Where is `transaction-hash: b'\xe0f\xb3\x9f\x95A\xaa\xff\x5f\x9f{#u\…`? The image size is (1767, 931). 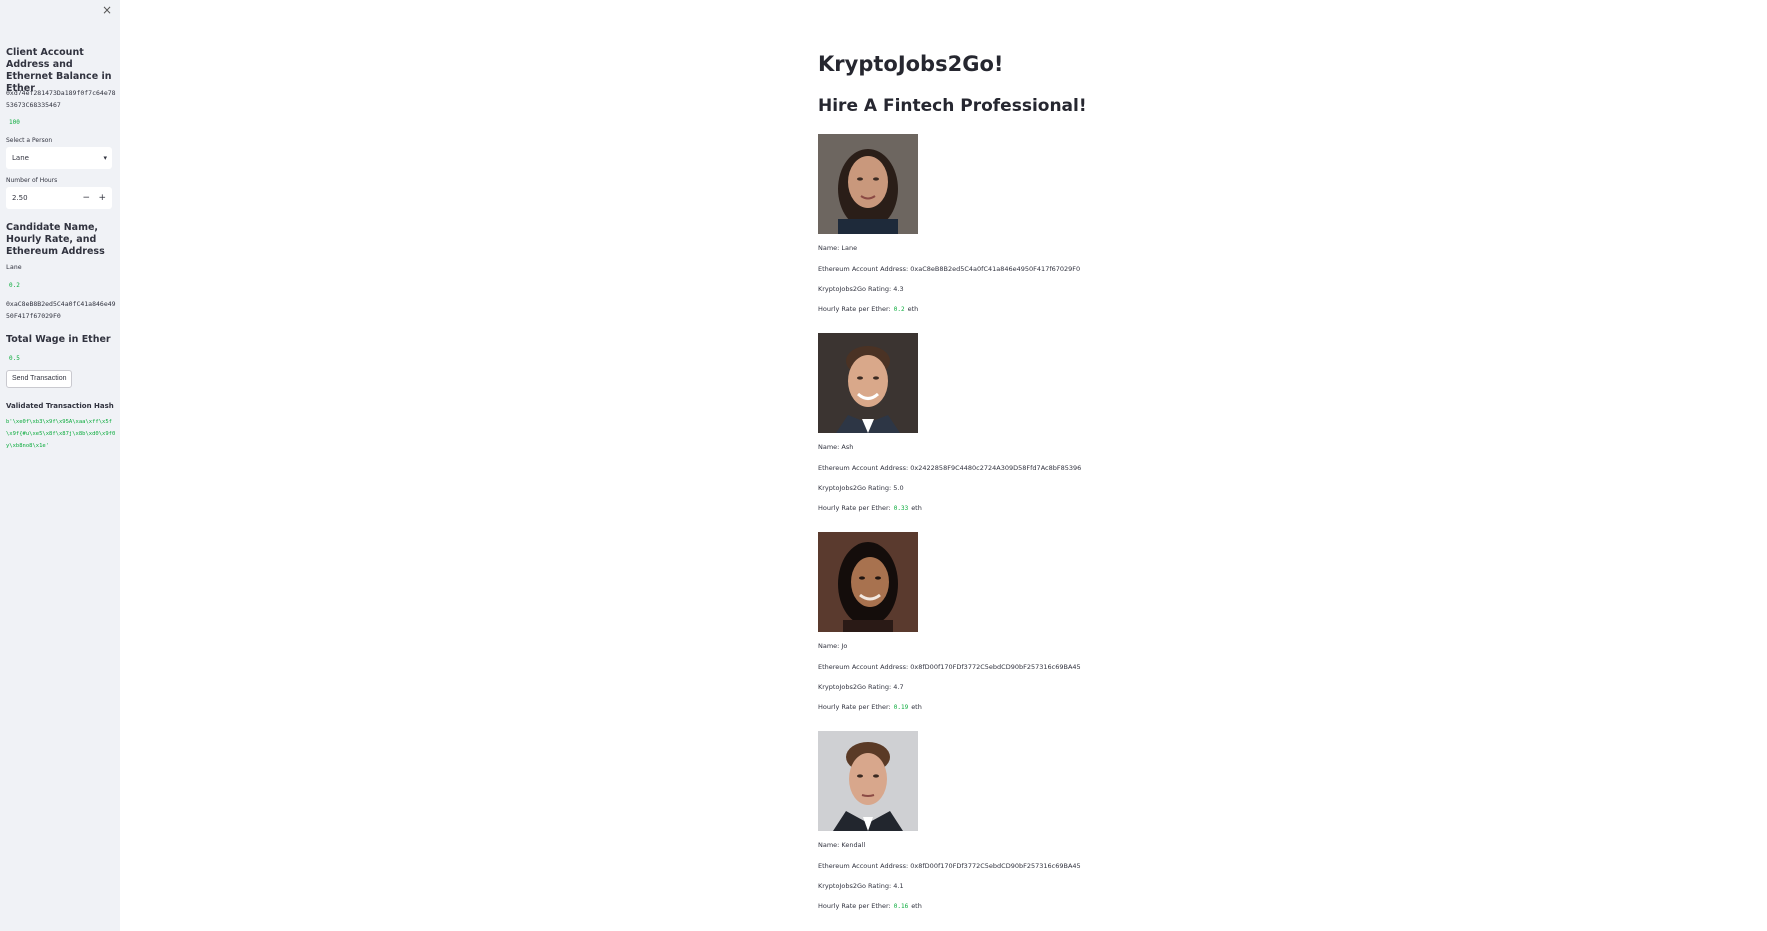
transaction-hash: b'\xe0f\xb3\x9f\x95A\xaa\xff\x5f\x9f{#u\… is located at coordinates (61, 434).